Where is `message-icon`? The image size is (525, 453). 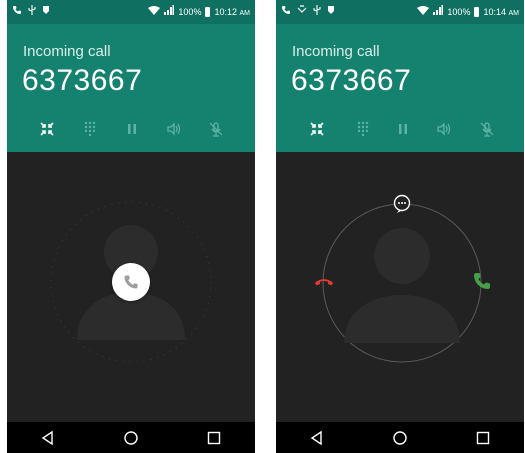 message-icon is located at coordinates (402, 203).